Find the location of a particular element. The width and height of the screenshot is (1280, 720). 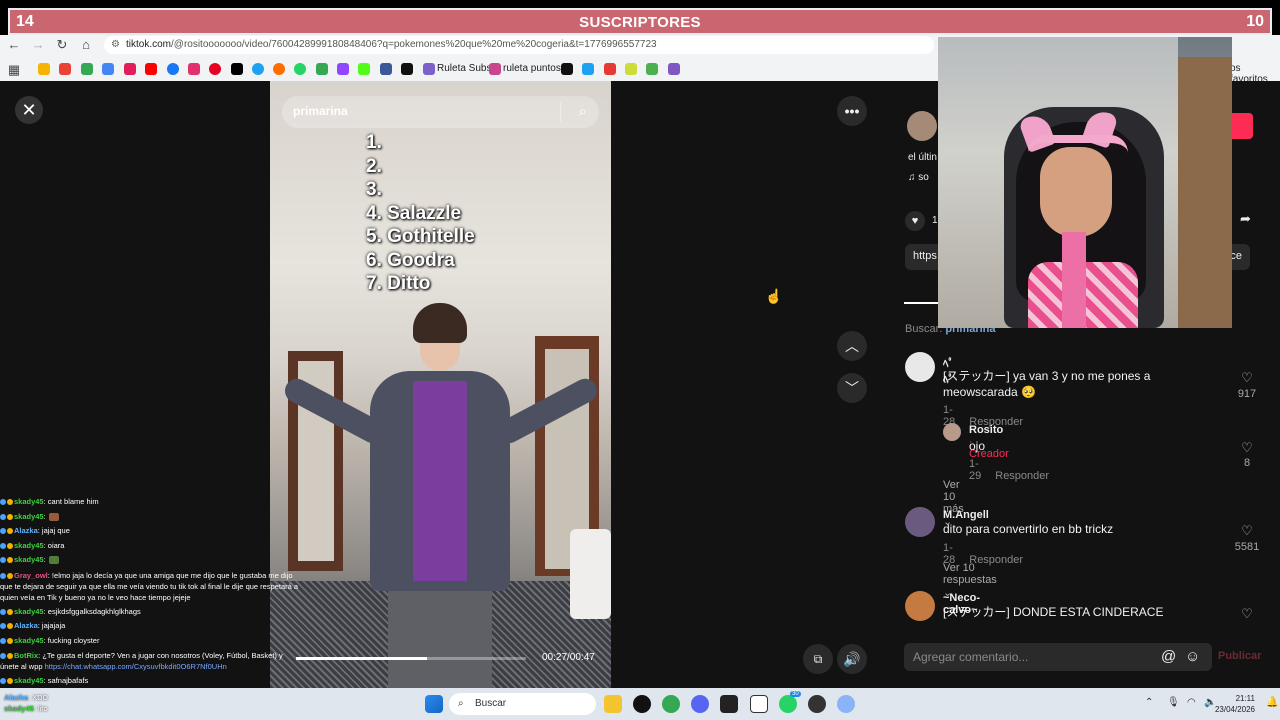

notifications-icon: 🔔 is located at coordinates (1272, 702).